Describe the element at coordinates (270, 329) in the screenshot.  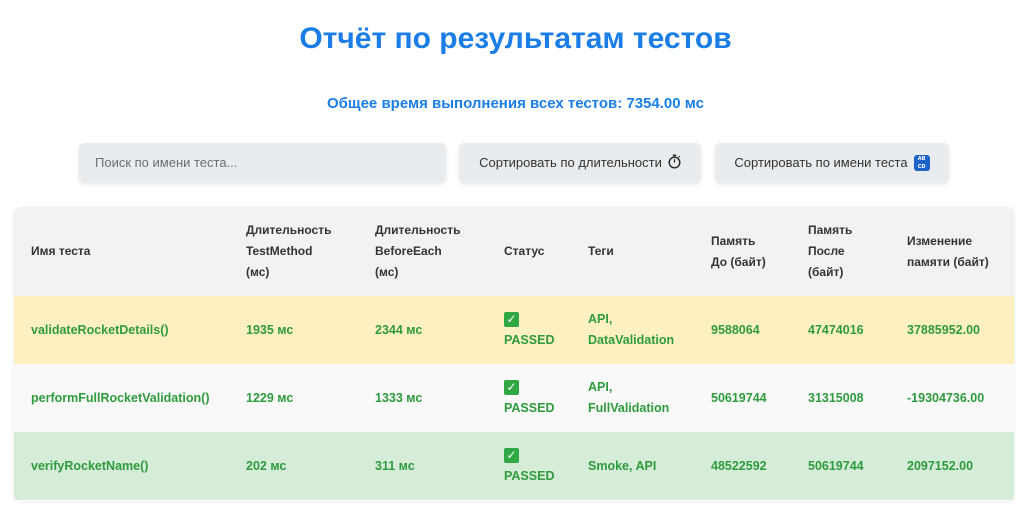
I see `duration-testmethod-cell: 1935 мс` at that location.